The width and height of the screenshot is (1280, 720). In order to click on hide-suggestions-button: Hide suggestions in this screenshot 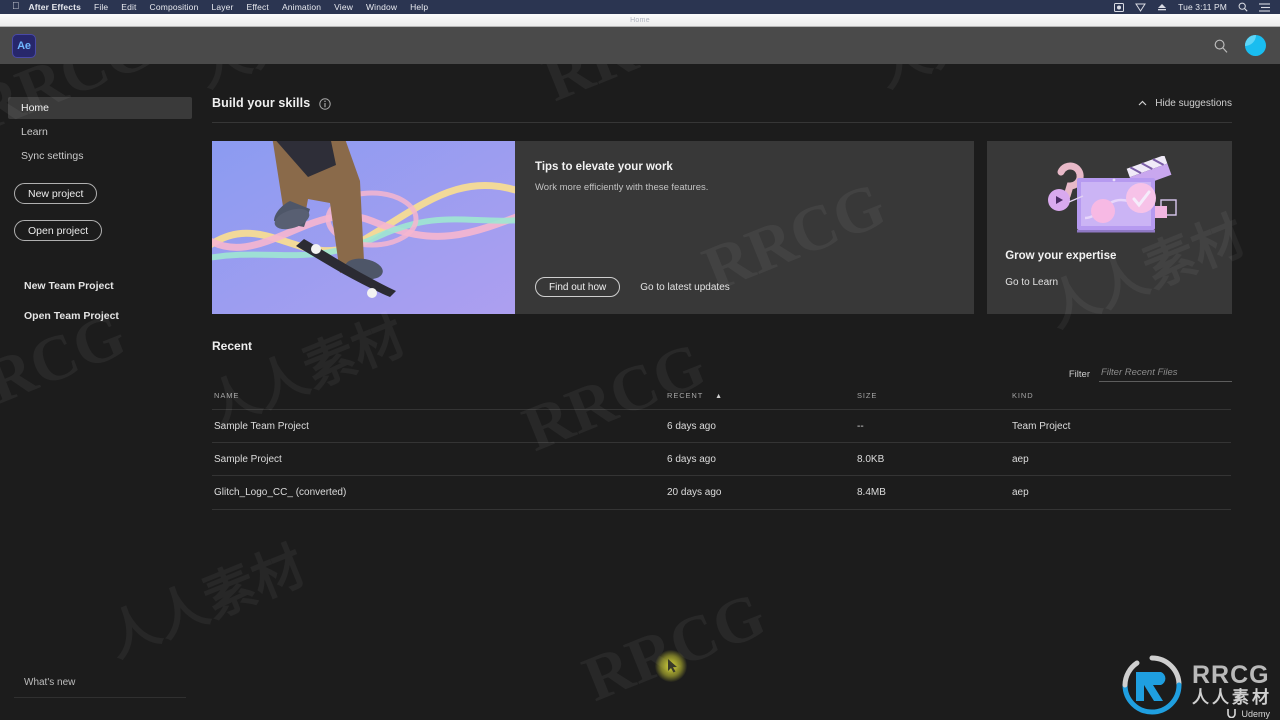, I will do `click(1185, 103)`.